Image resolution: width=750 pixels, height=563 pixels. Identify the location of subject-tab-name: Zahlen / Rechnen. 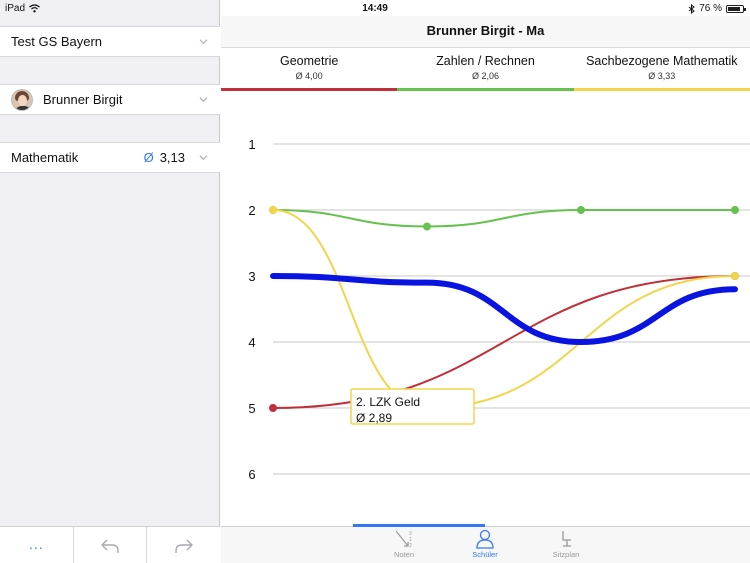
(485, 61).